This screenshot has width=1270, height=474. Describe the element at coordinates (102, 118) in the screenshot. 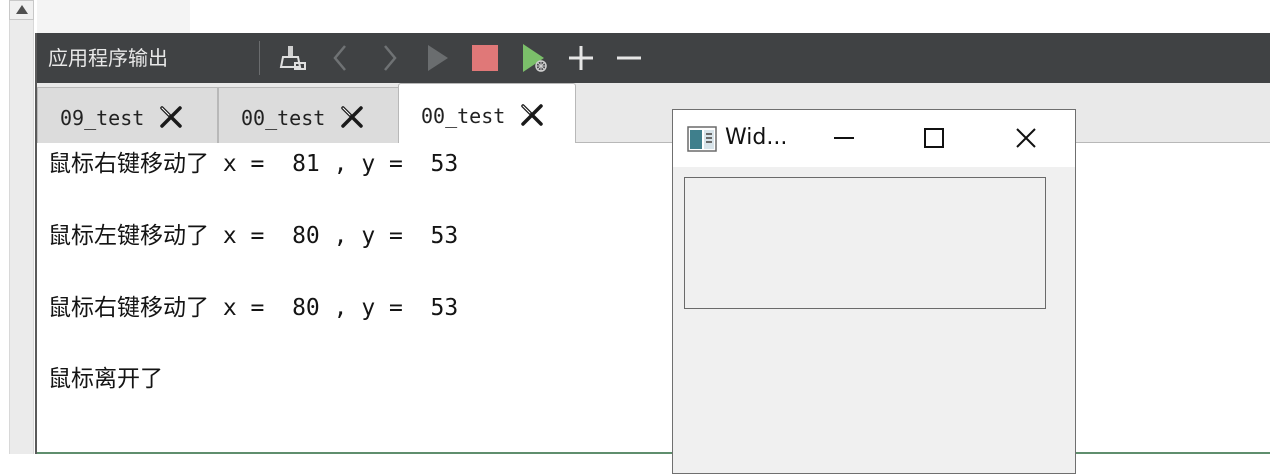

I see `tab-label: 09_test` at that location.